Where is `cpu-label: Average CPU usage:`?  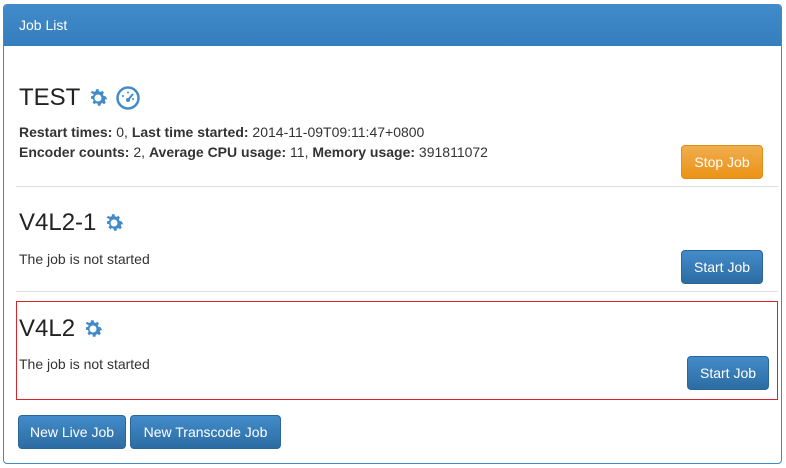 cpu-label: Average CPU usage: is located at coordinates (217, 152).